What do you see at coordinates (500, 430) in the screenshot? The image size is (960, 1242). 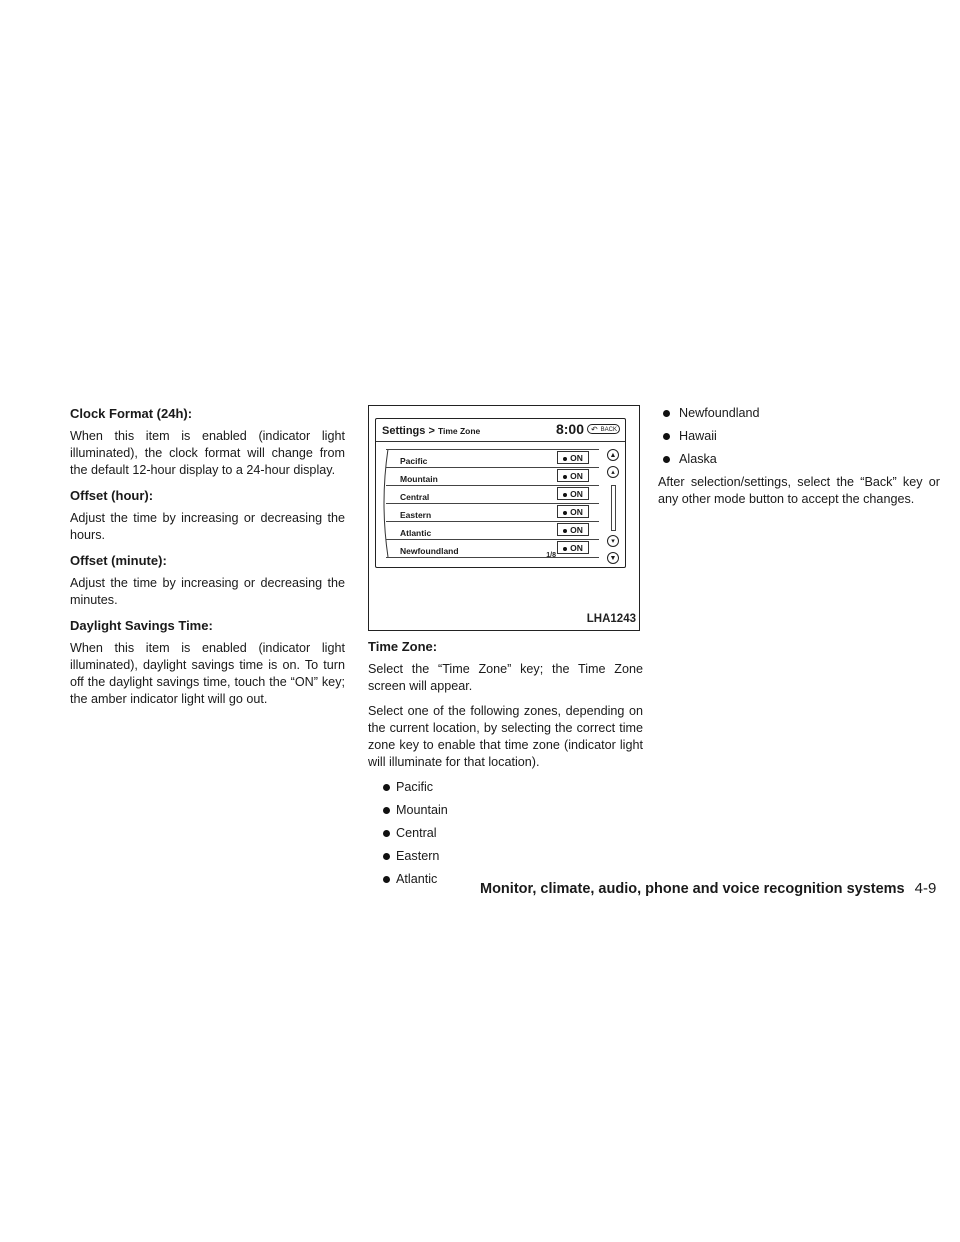 I see `screen-header: Settings > Time Zone 8:00 ↶ BACK` at bounding box center [500, 430].